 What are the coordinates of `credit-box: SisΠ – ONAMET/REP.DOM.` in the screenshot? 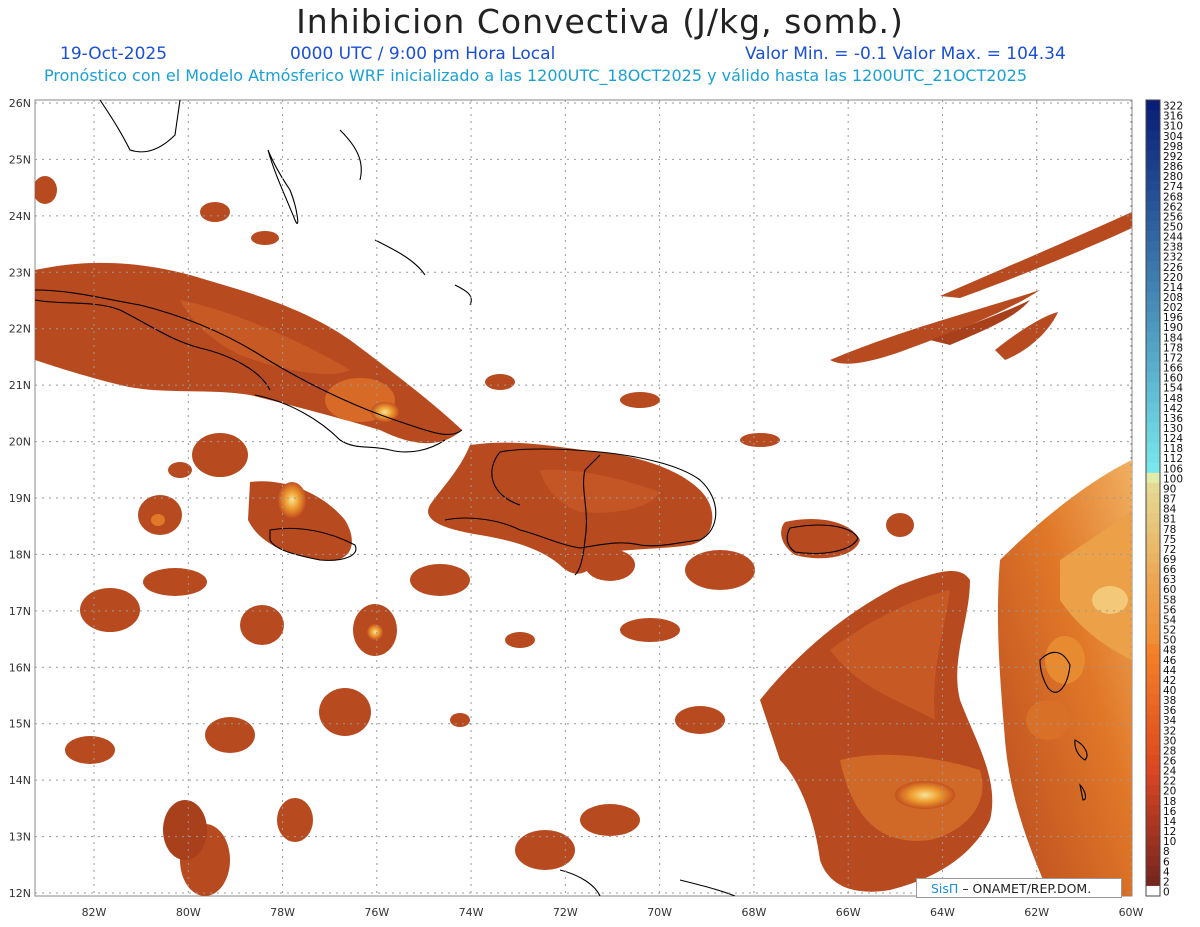 It's located at (1019, 888).